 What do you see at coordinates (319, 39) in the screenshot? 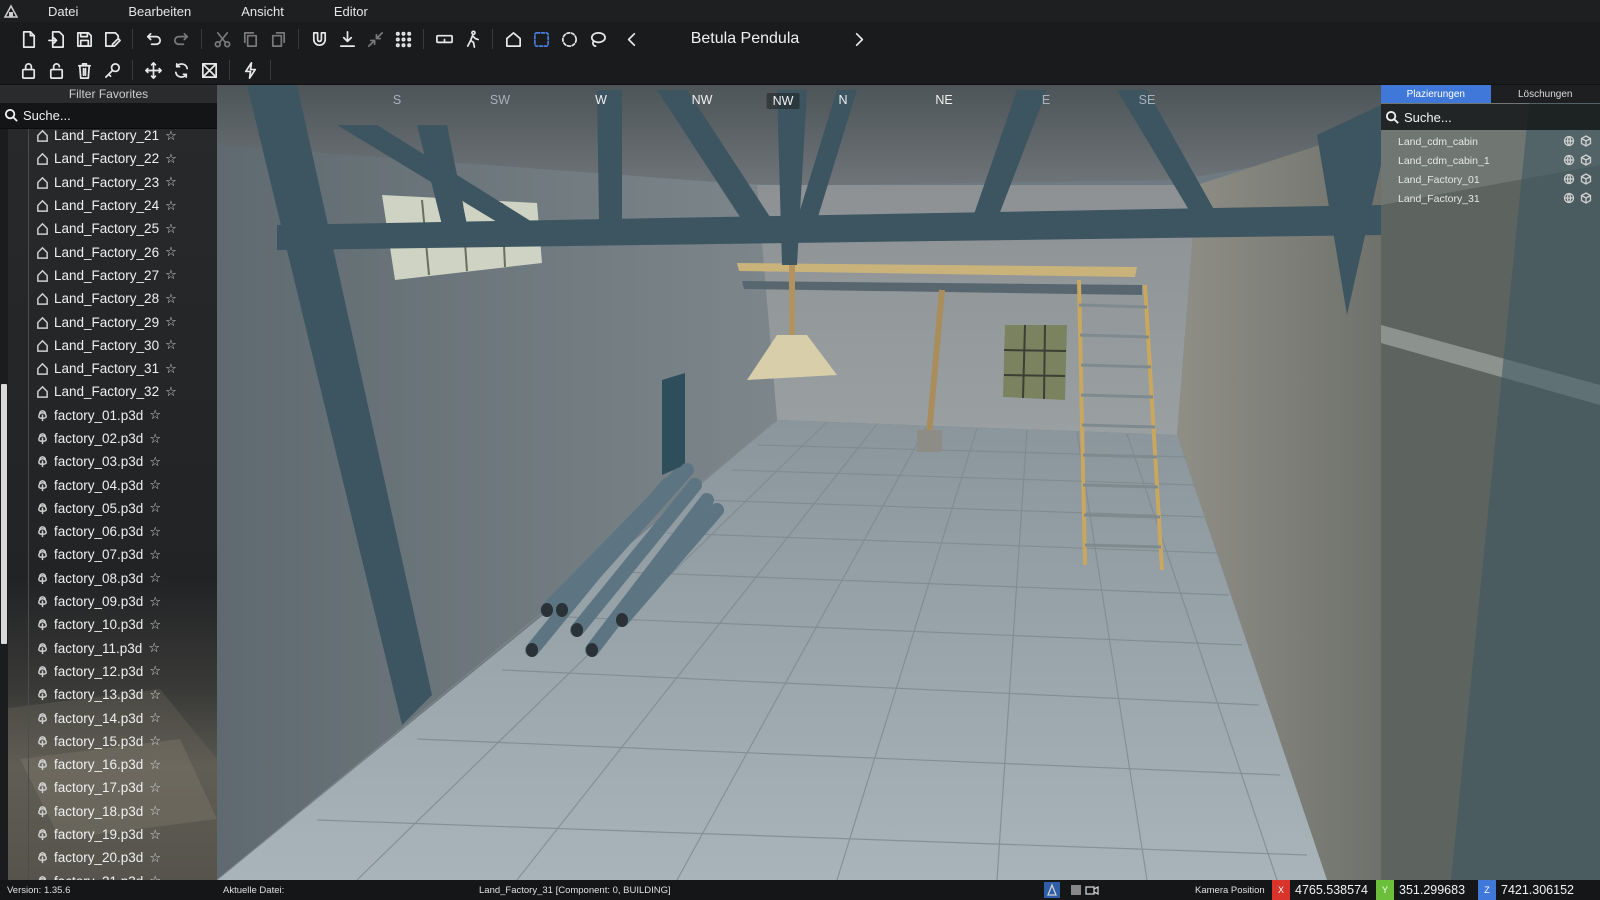
I see `snap-magnet-icon` at bounding box center [319, 39].